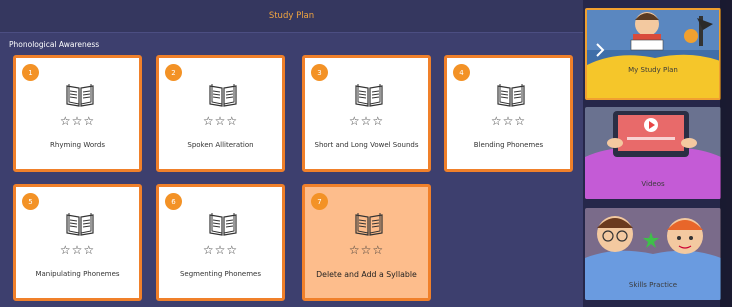 This screenshot has height=307, width=732. What do you see at coordinates (653, 153) in the screenshot?
I see `sidebar-item-videos: Videos` at bounding box center [653, 153].